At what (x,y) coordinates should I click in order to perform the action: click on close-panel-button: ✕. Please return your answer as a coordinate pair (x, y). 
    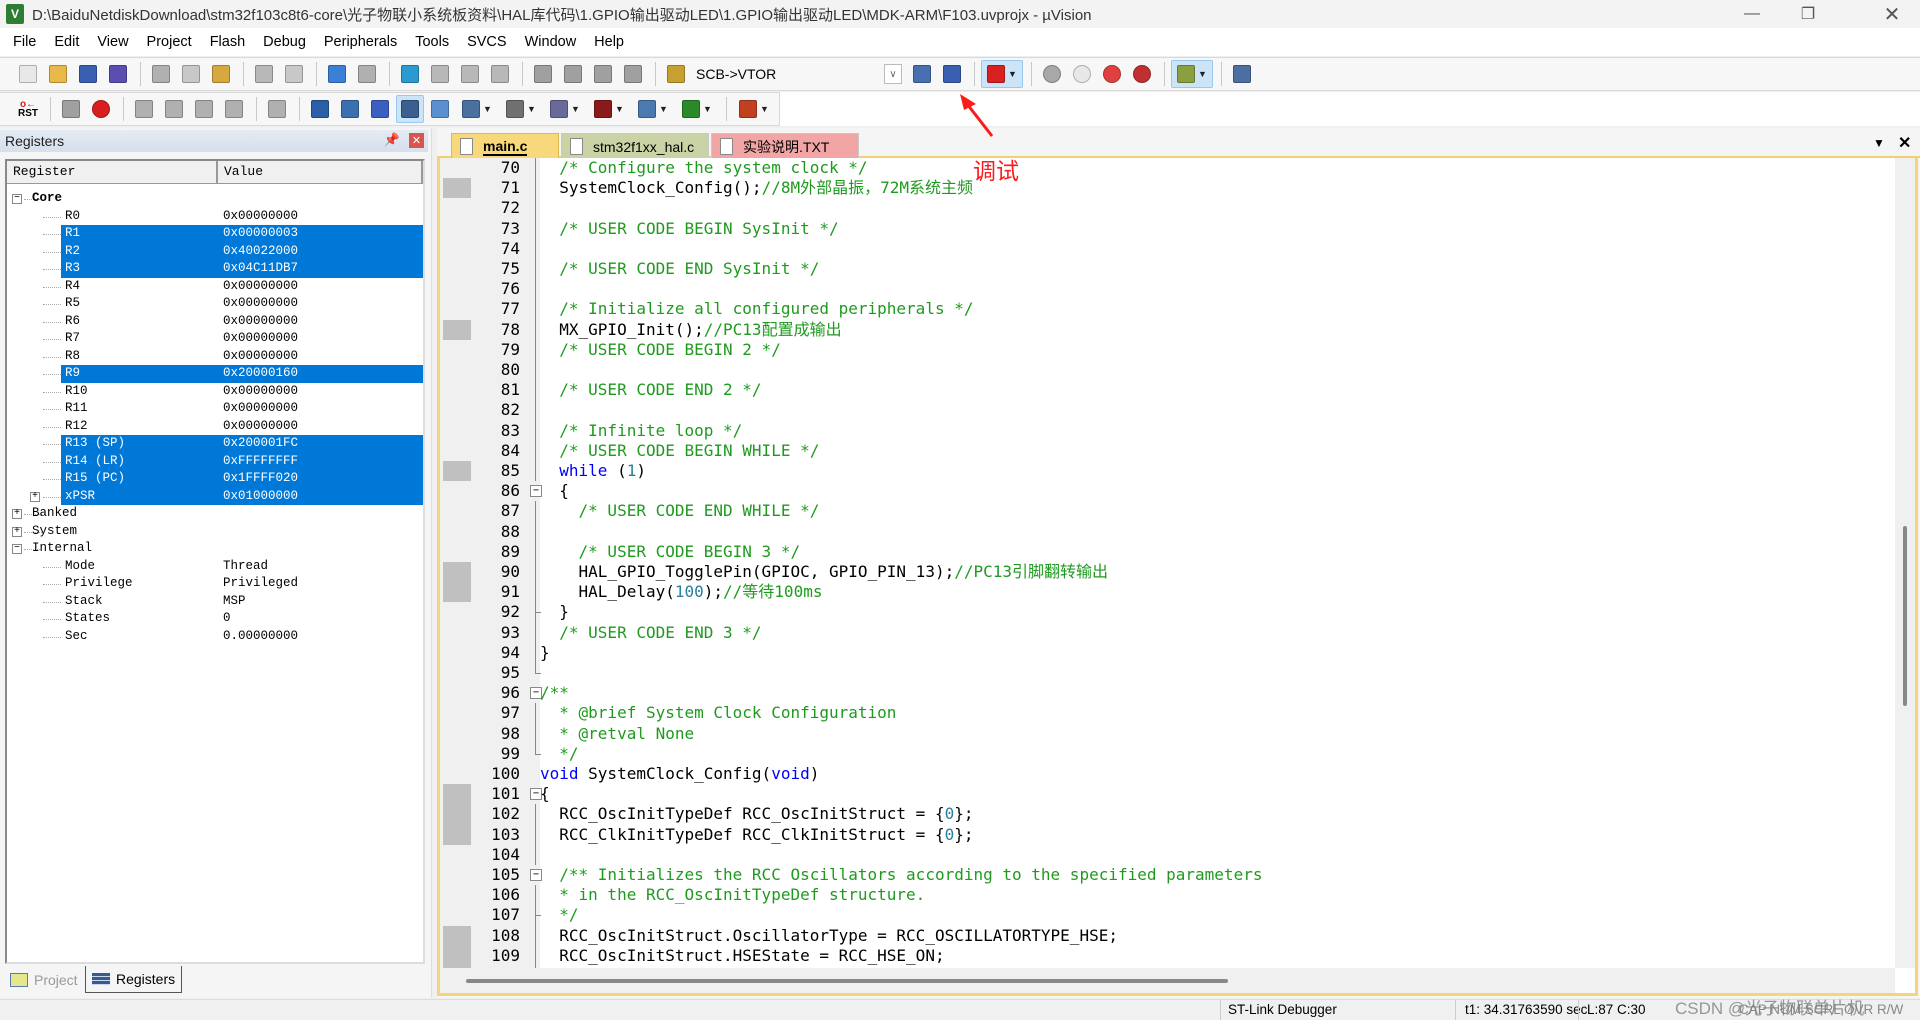
    Looking at the image, I should click on (416, 140).